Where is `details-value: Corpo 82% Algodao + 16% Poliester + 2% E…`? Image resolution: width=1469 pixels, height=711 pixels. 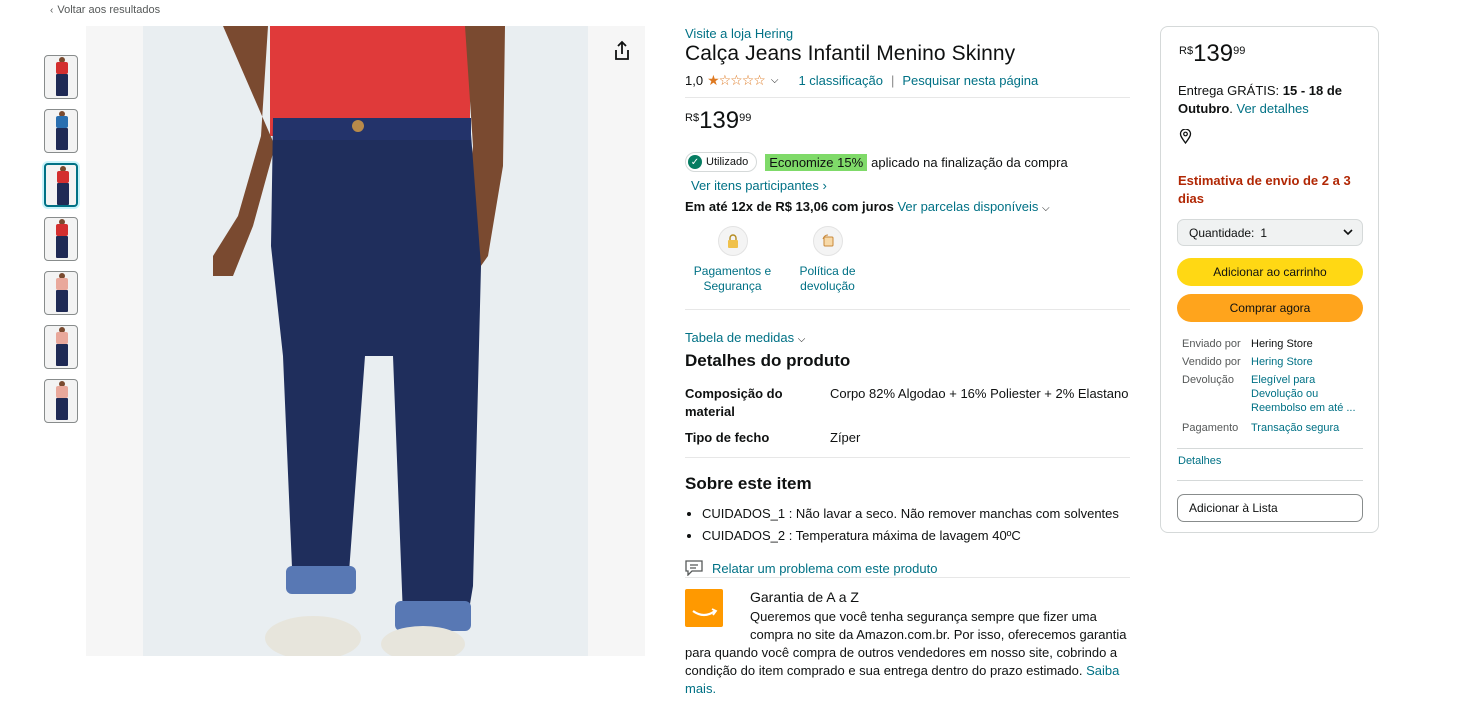 details-value: Corpo 82% Algodao + 16% Poliester + 2% E… is located at coordinates (979, 393).